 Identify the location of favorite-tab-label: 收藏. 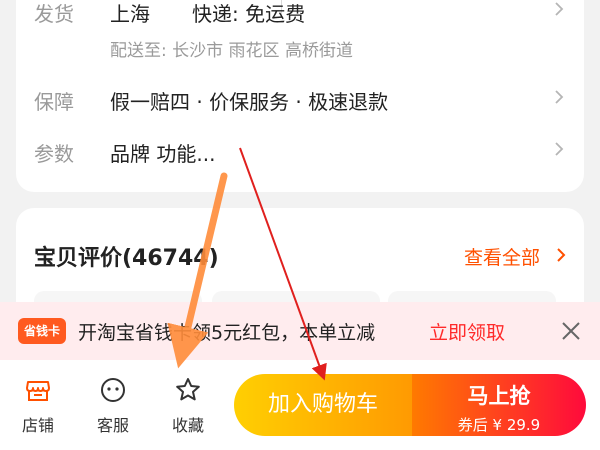
(187, 425).